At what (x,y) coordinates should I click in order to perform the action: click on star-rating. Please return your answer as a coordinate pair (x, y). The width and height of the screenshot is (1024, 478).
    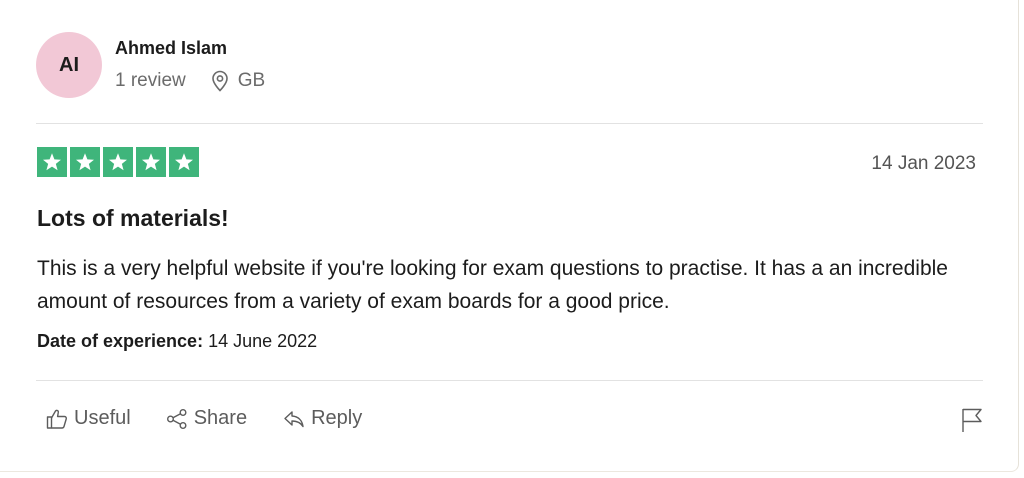
    Looking at the image, I should click on (118, 162).